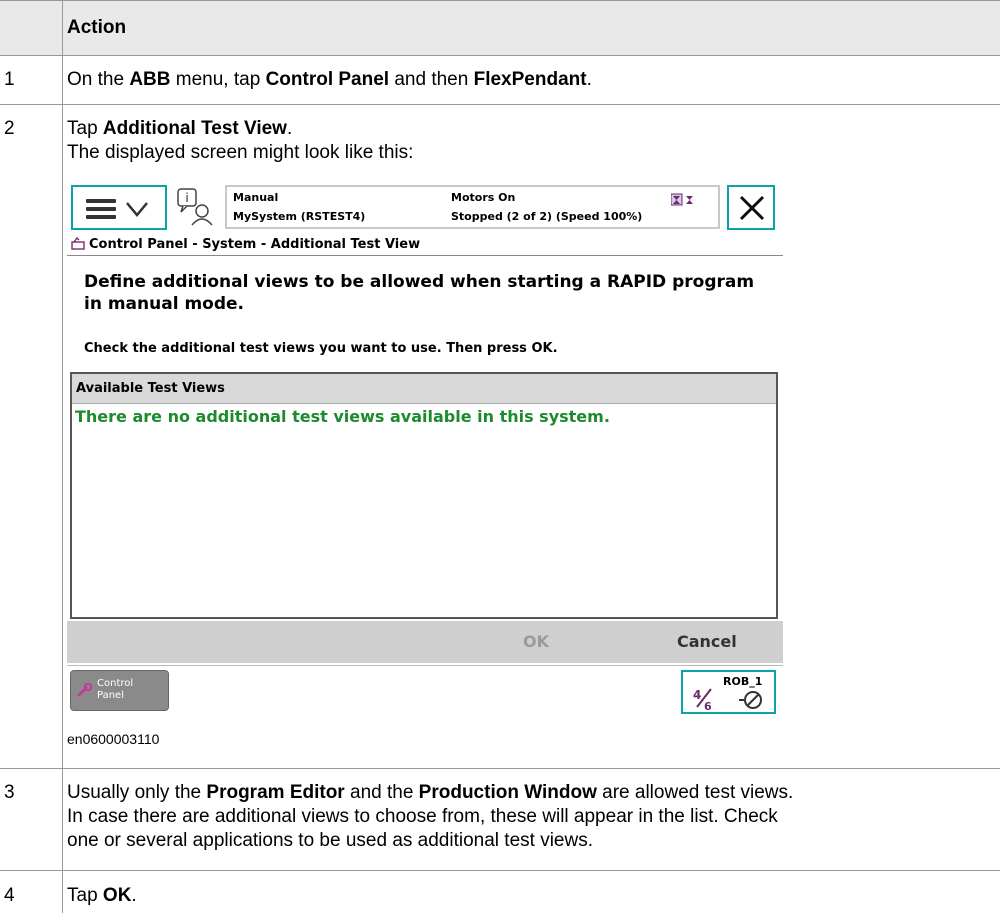 This screenshot has height=913, width=1000. What do you see at coordinates (483, 197) in the screenshot?
I see `status-motors: Motors On` at bounding box center [483, 197].